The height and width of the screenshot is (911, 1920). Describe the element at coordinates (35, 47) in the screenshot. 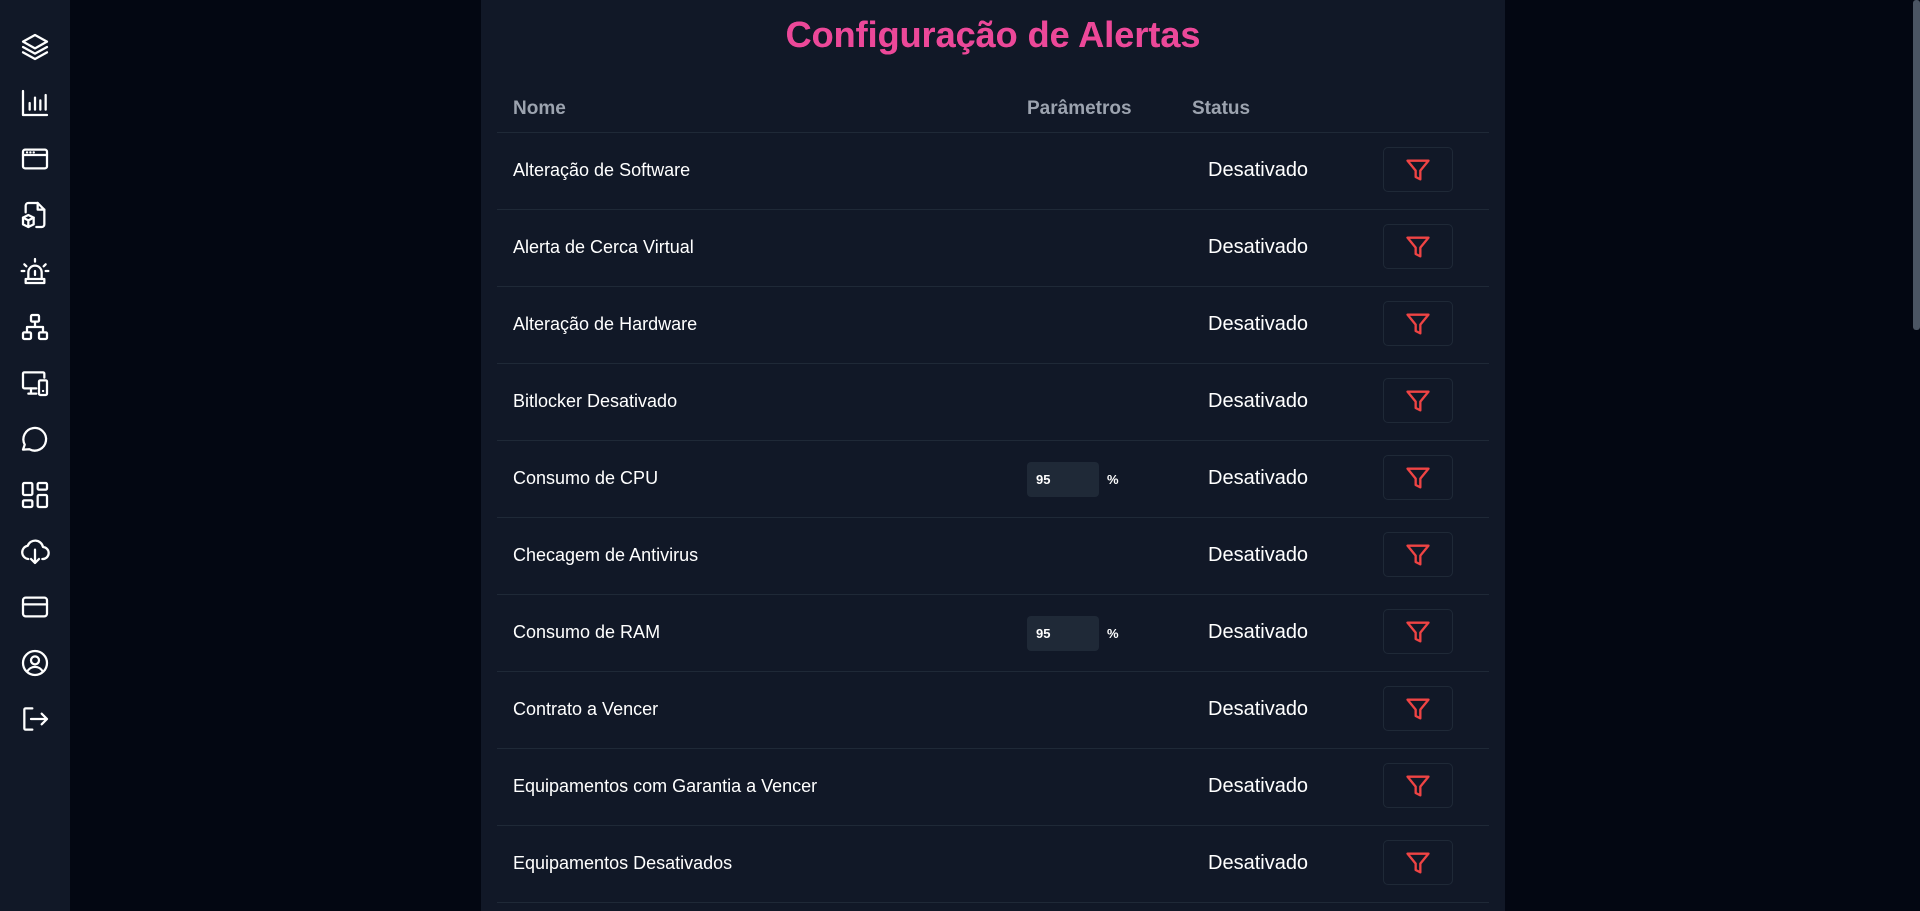

I see `layers-icon` at that location.